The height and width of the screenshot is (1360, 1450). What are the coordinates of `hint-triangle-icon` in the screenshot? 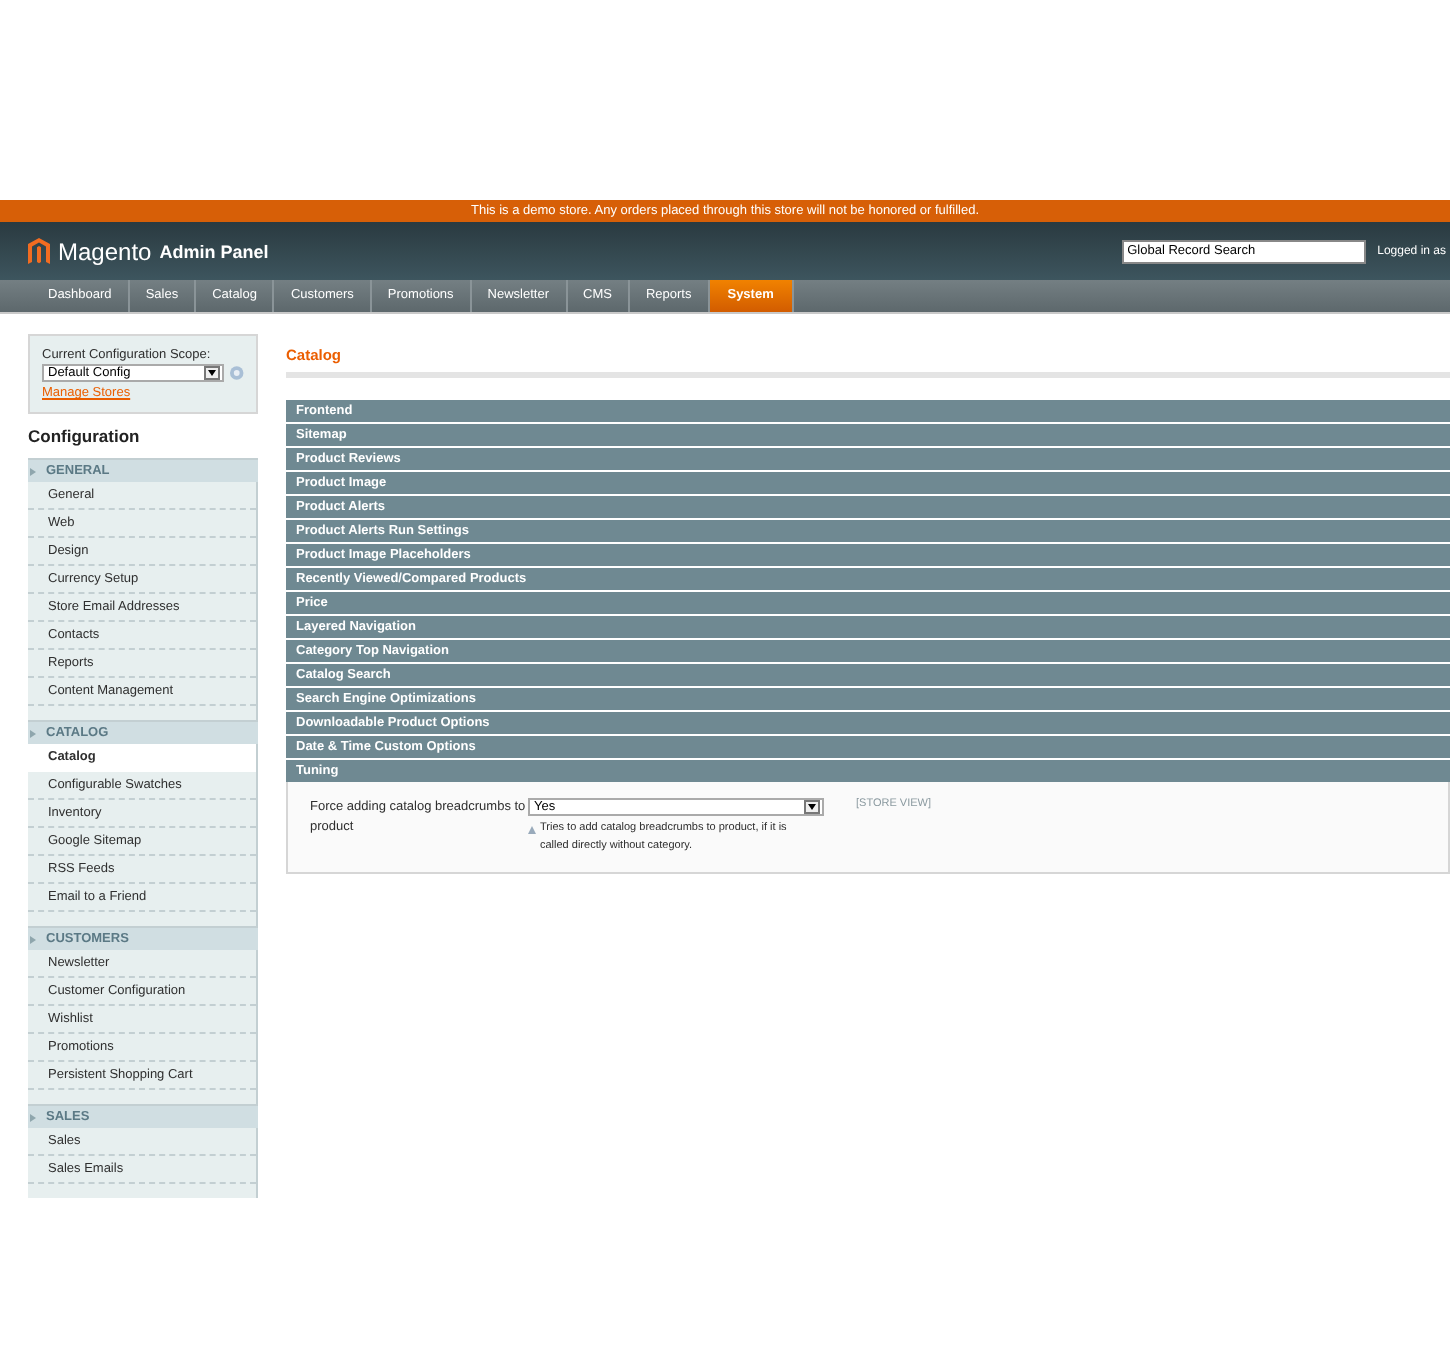 It's located at (532, 830).